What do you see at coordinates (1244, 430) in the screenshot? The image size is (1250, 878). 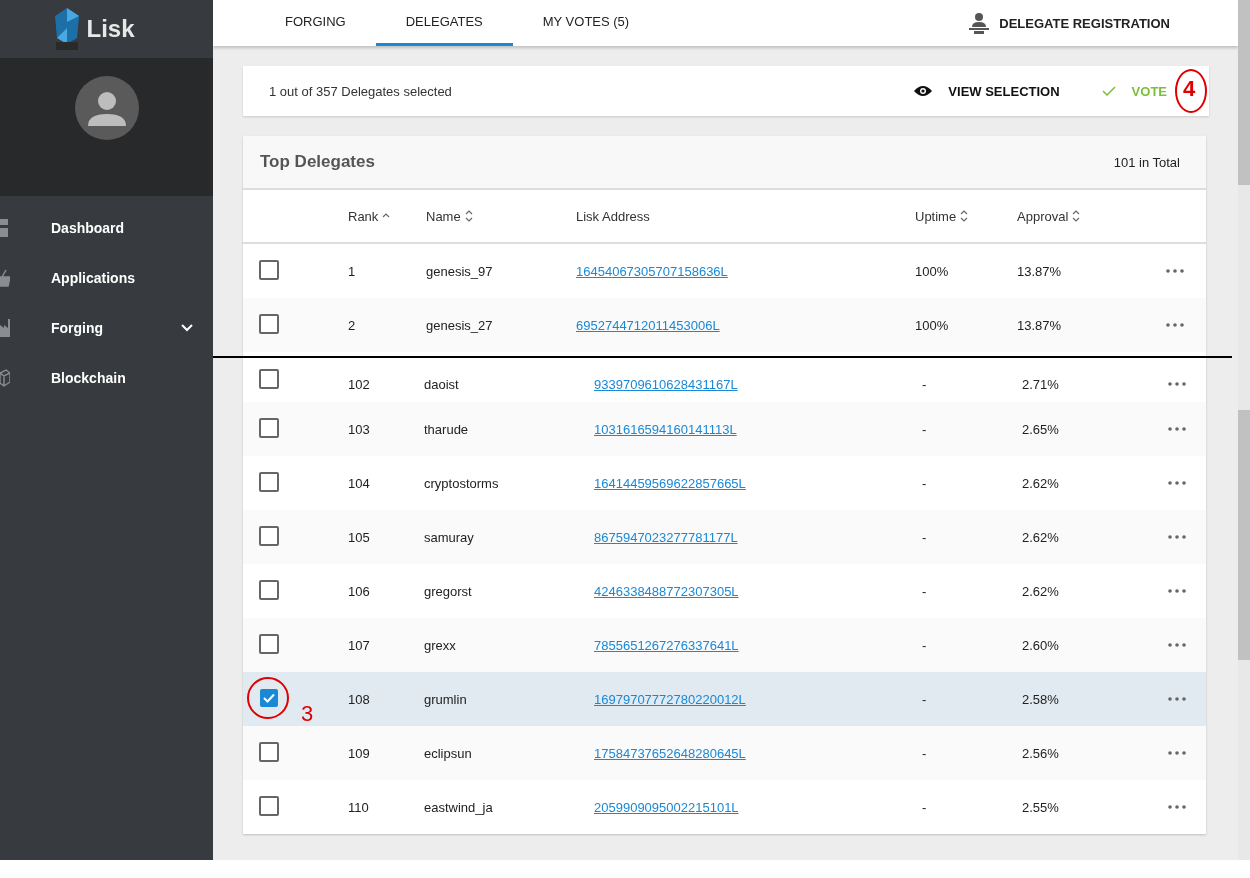 I see `scrollbar` at bounding box center [1244, 430].